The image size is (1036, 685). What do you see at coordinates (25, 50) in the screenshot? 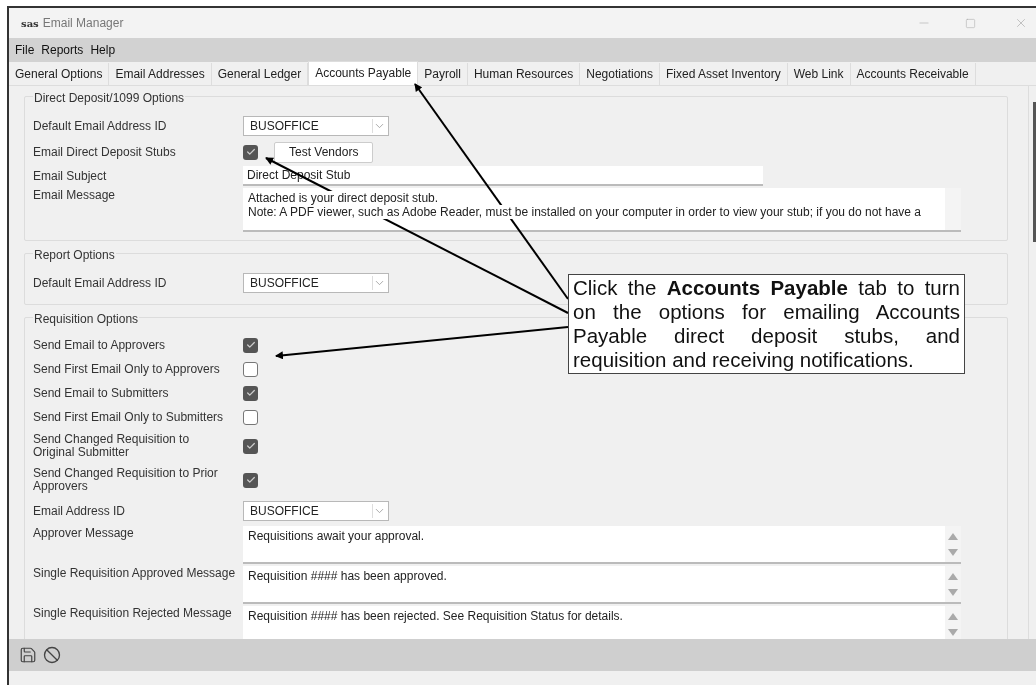
I see `menu-item: File` at bounding box center [25, 50].